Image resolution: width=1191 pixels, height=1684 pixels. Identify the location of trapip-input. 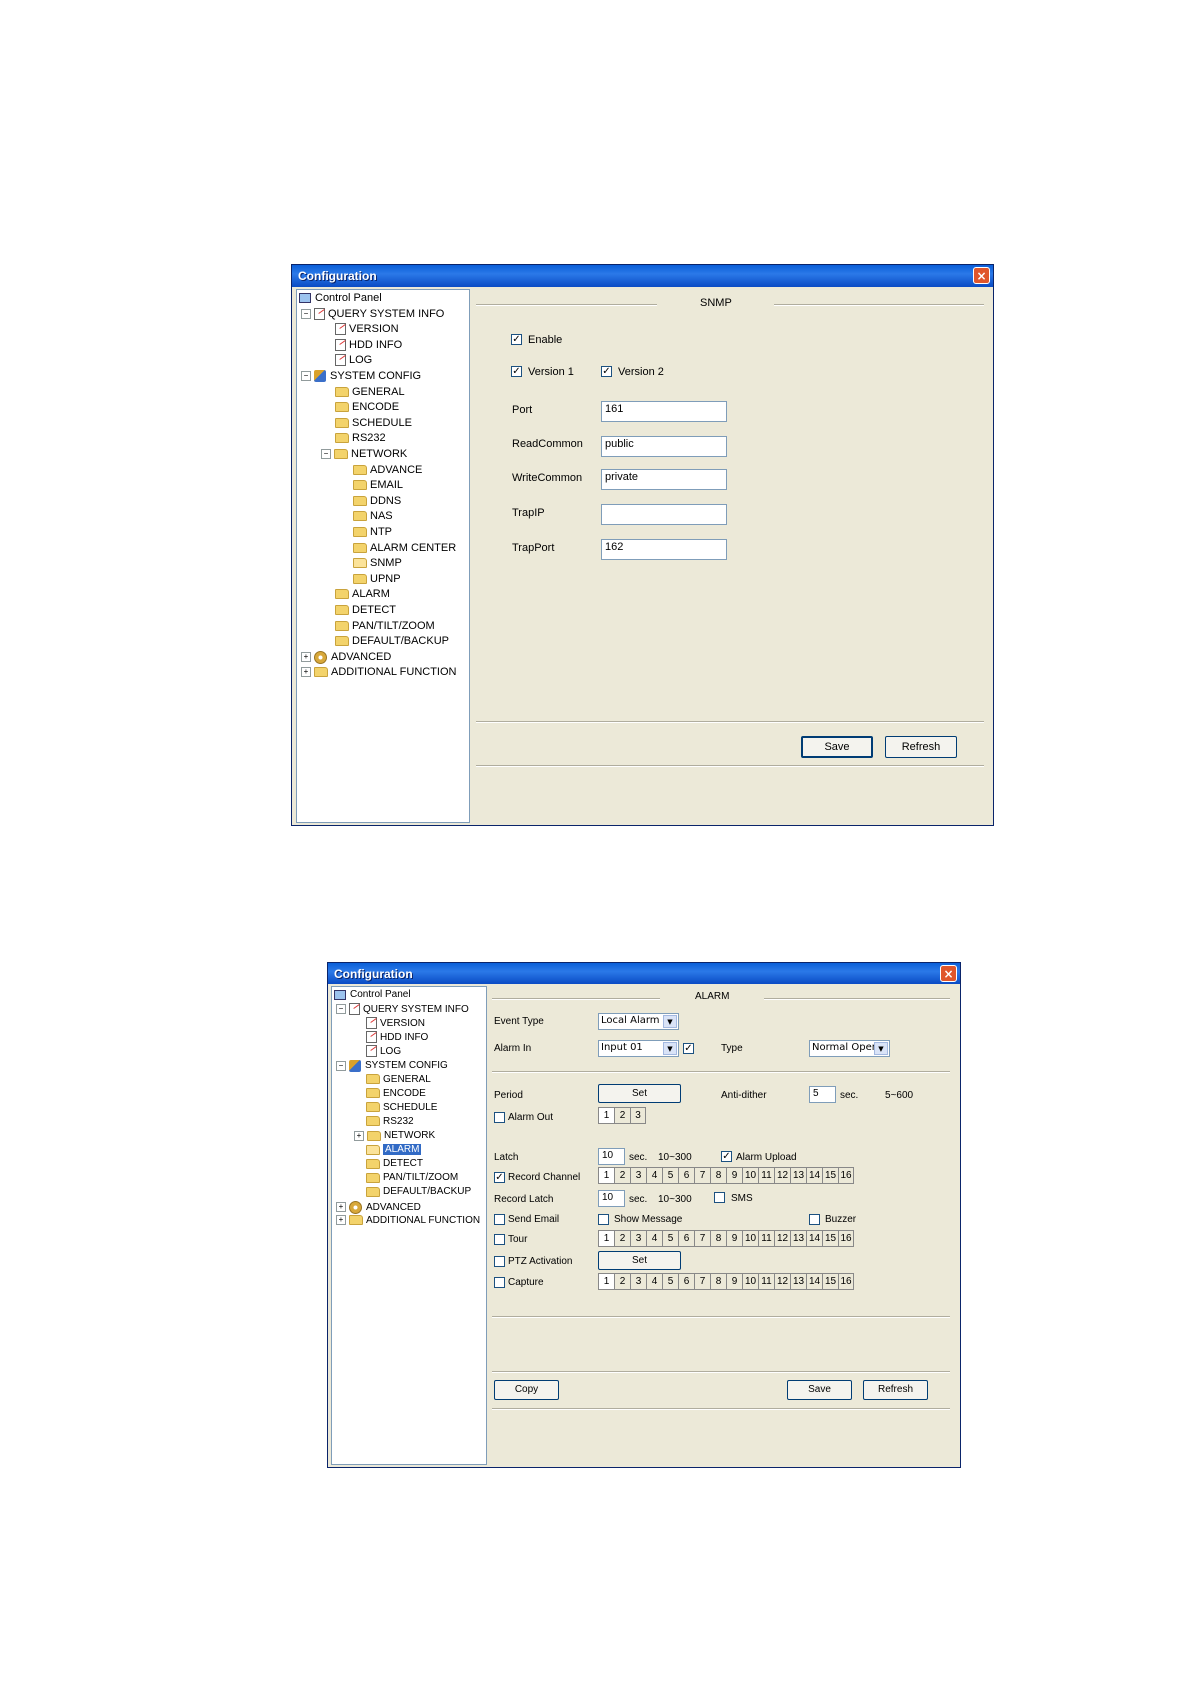
(664, 514).